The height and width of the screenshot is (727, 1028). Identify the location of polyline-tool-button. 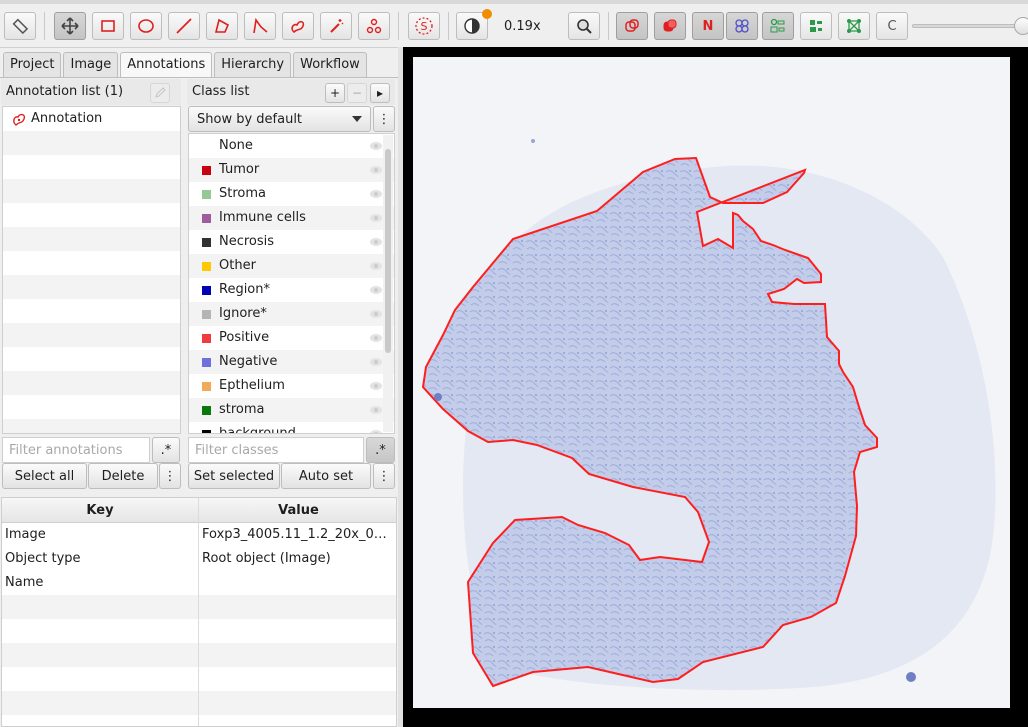
(260, 26).